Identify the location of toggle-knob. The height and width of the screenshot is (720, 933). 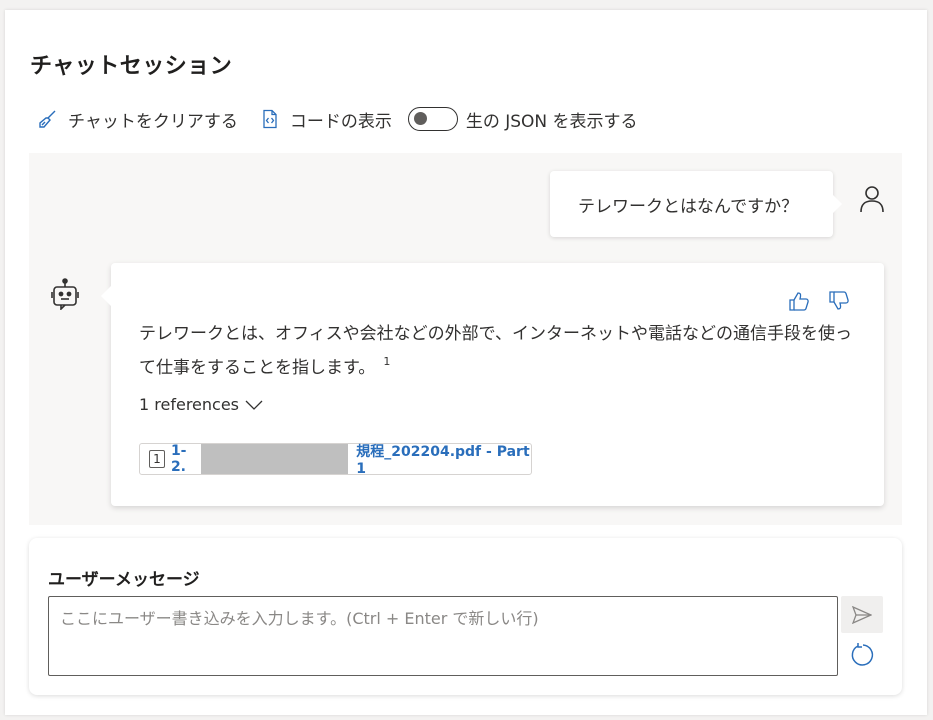
(420, 118).